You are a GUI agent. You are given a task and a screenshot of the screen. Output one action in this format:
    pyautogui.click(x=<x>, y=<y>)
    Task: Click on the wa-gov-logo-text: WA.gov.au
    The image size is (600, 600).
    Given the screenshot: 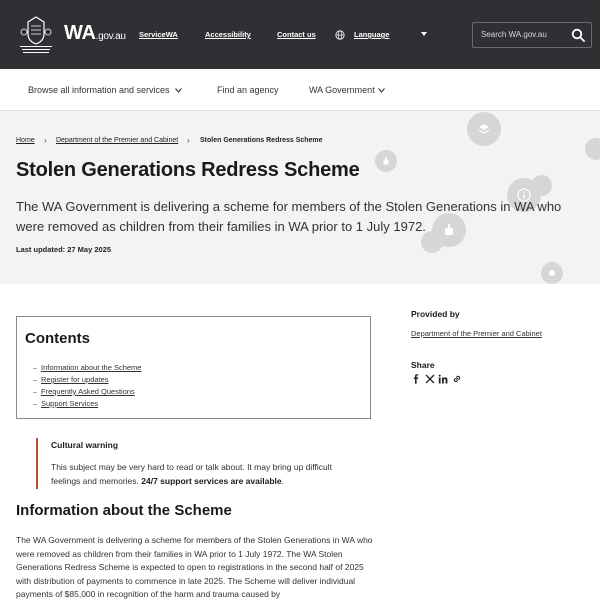 What is the action you would take?
    pyautogui.click(x=95, y=33)
    